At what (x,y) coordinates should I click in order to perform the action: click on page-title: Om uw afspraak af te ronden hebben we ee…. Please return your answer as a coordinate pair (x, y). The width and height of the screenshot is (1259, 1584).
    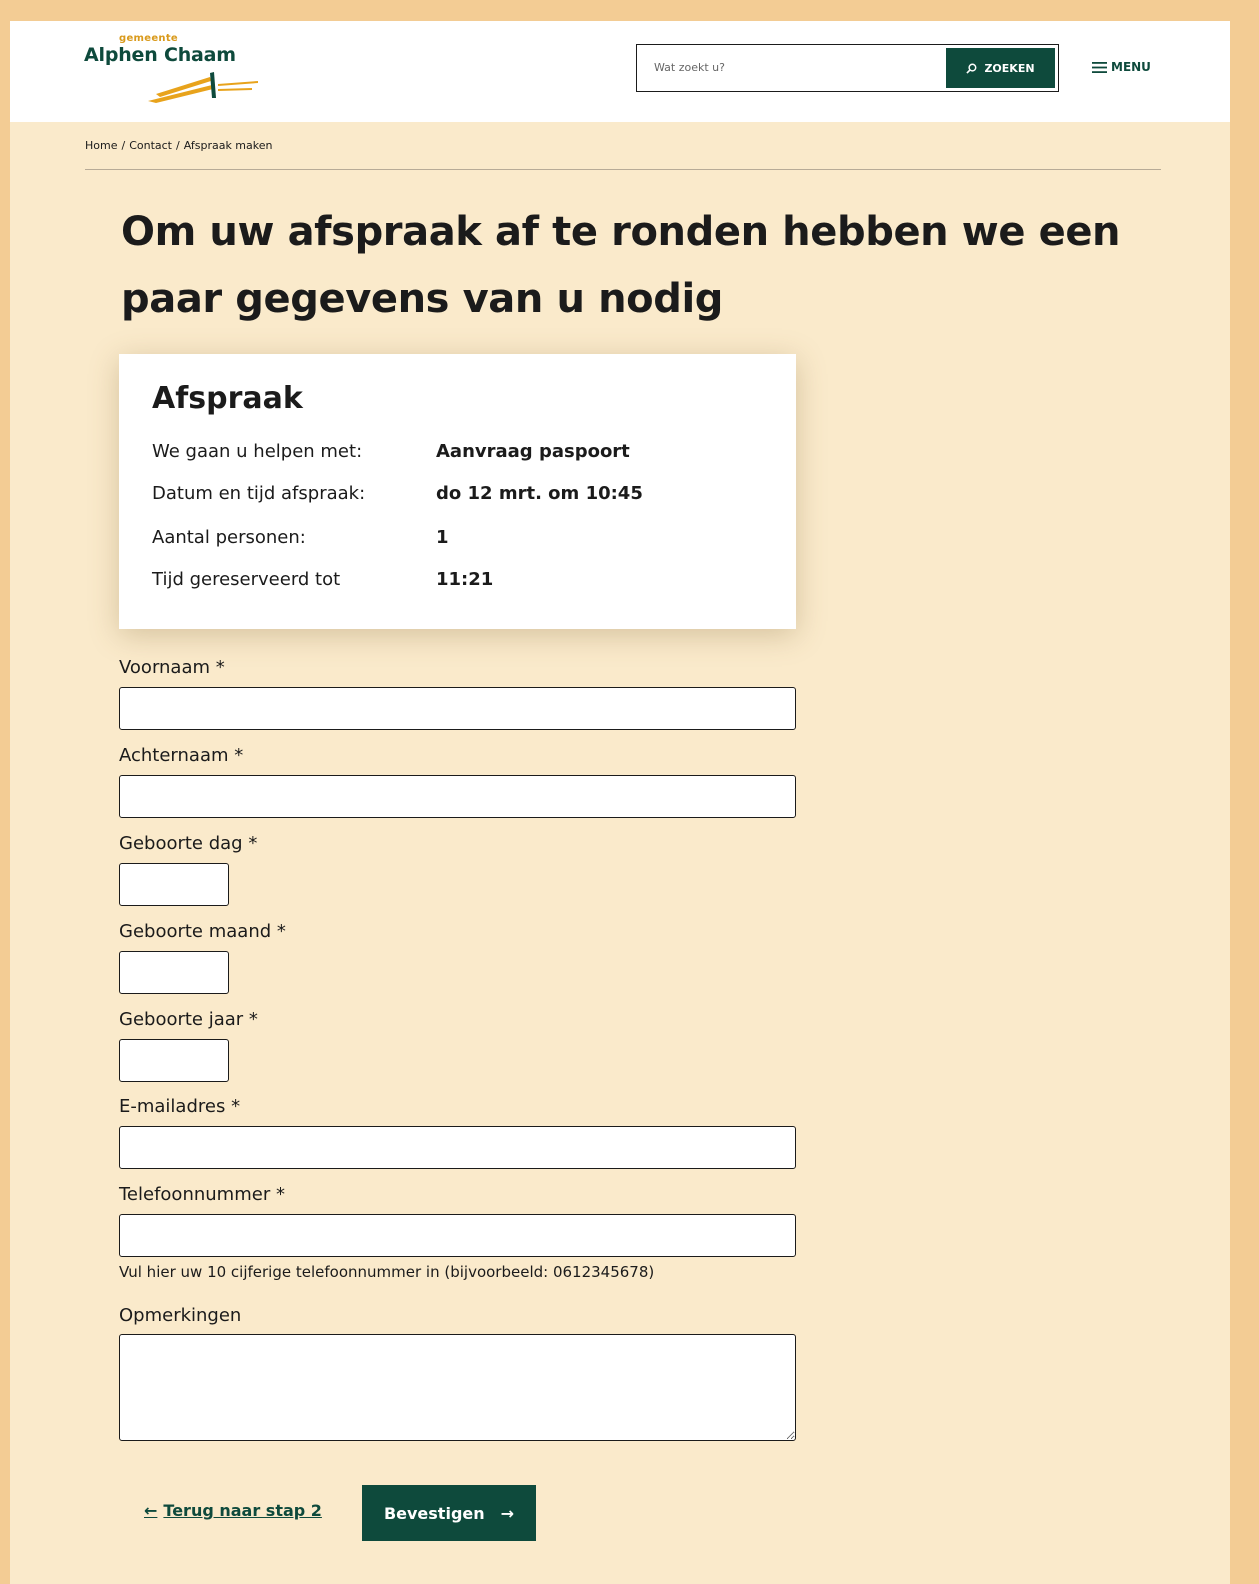
    Looking at the image, I should click on (621, 265).